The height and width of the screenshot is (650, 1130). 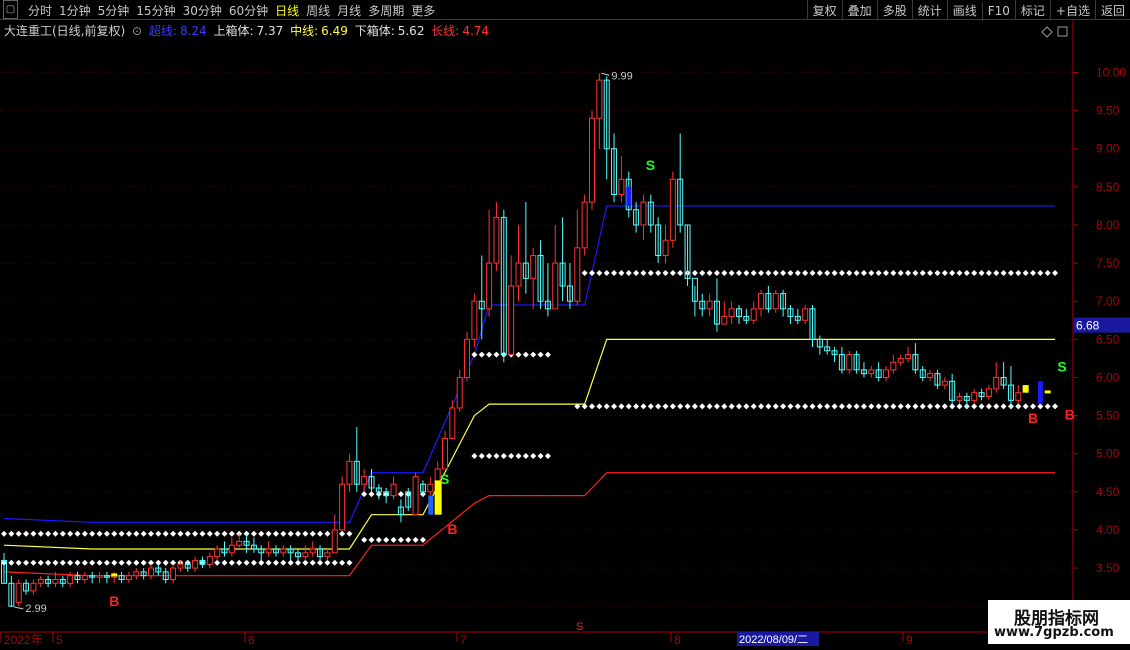 I want to click on watermark-url: www.7gpzb.com, so click(x=1054, y=632).